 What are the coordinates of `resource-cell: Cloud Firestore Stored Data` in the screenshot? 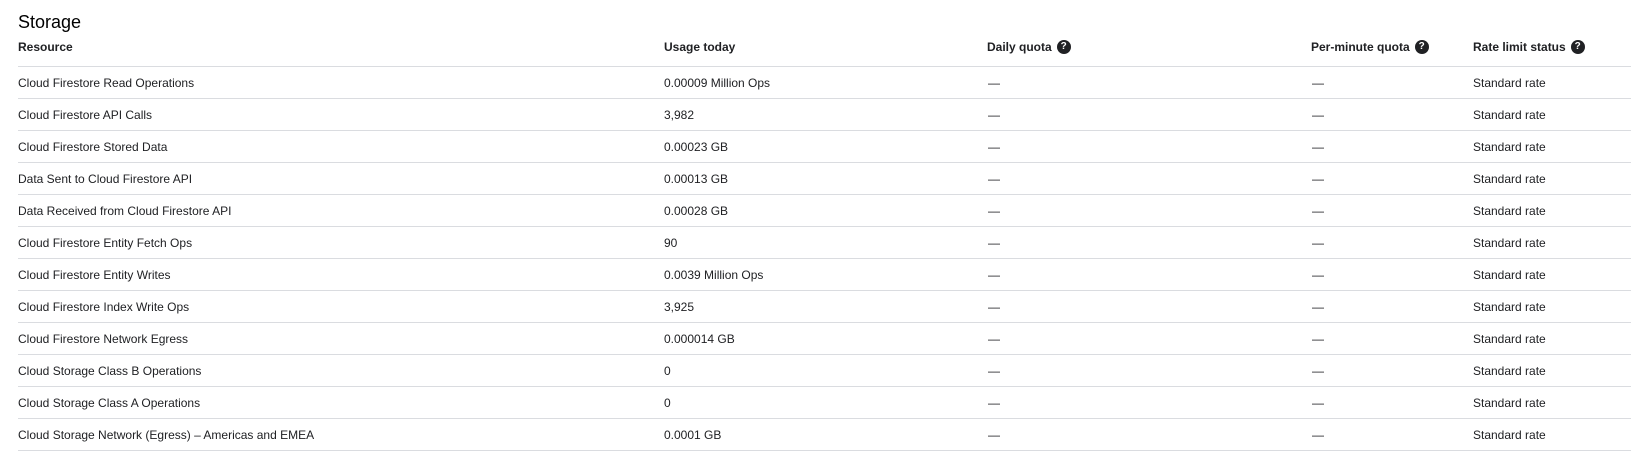 It's located at (341, 146).